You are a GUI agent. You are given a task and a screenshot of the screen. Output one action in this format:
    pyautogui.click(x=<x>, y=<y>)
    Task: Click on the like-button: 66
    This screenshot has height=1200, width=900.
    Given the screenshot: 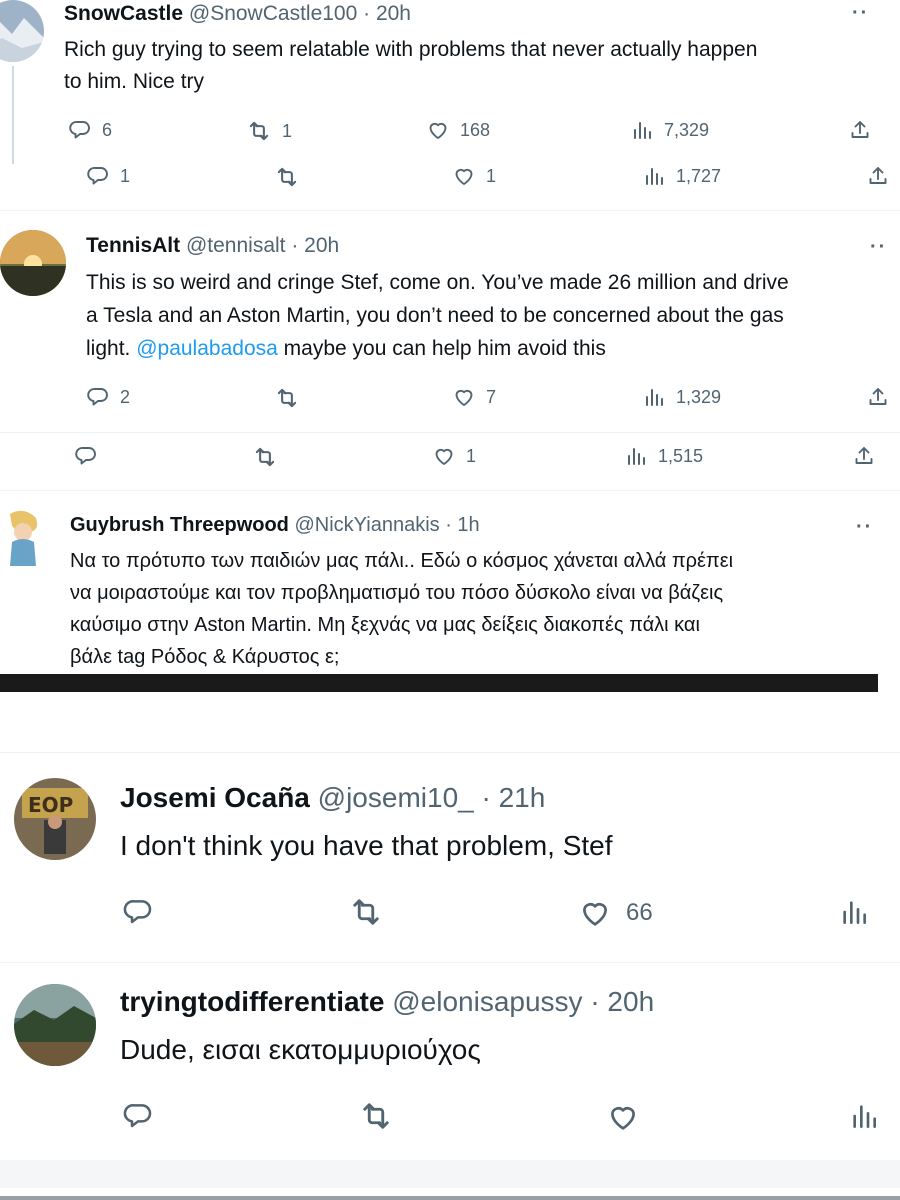 What is the action you would take?
    pyautogui.click(x=615, y=913)
    